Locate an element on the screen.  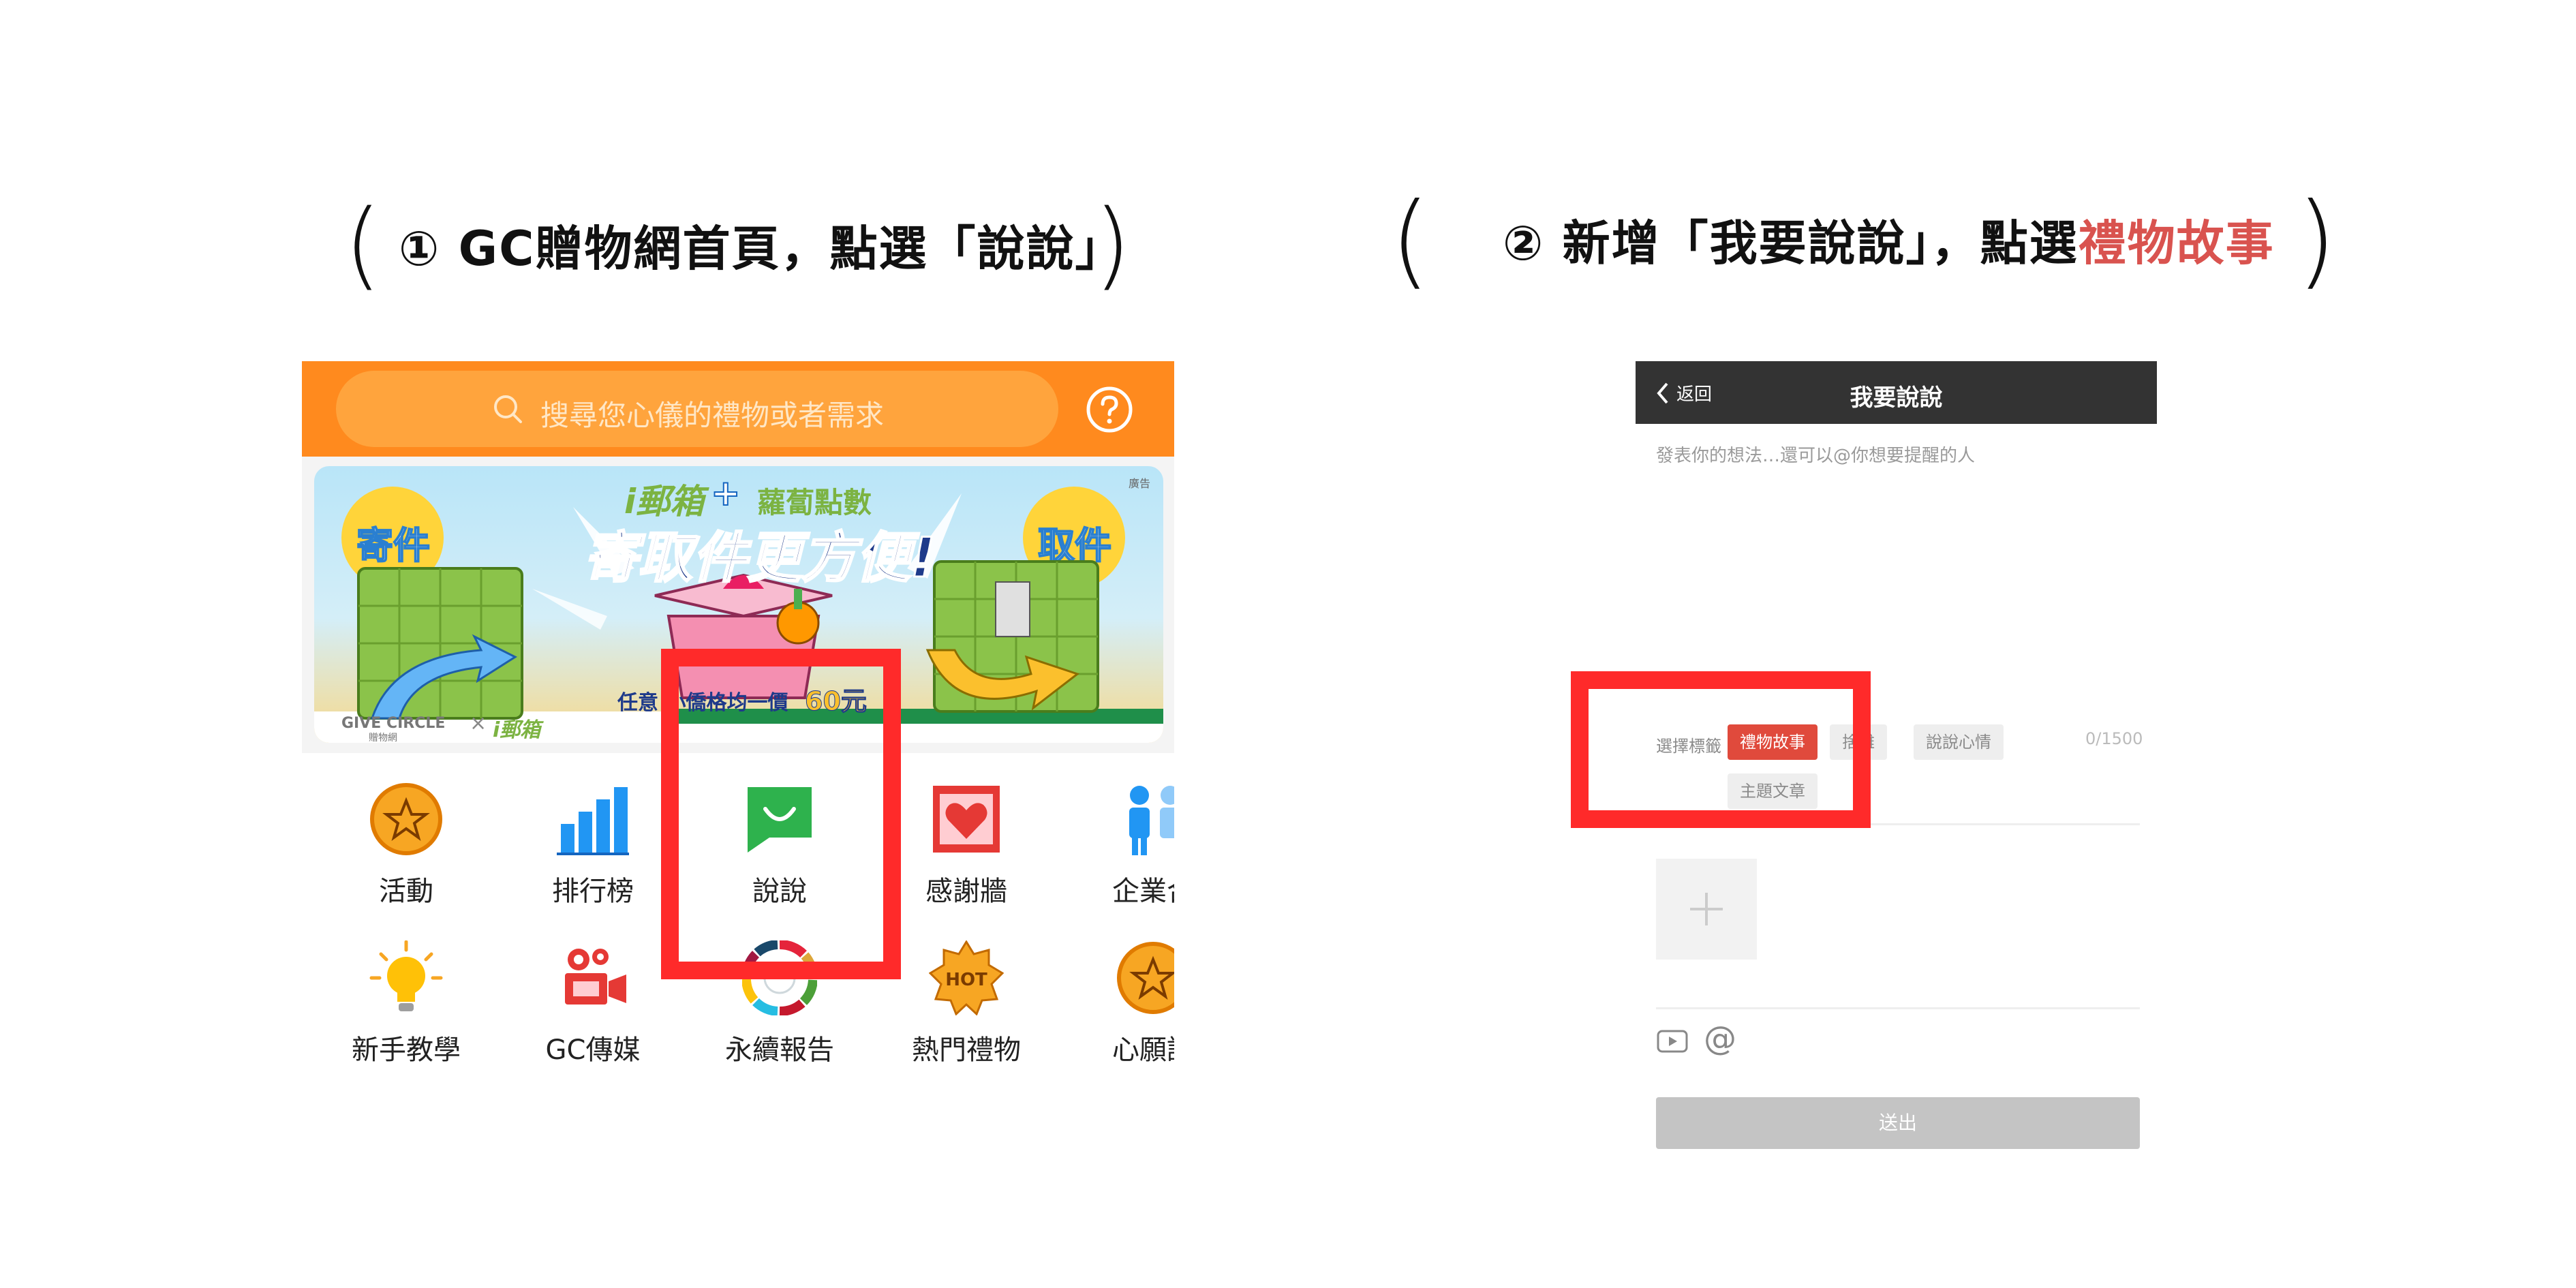
step1-close-paren: ) is located at coordinates (1112, 245).